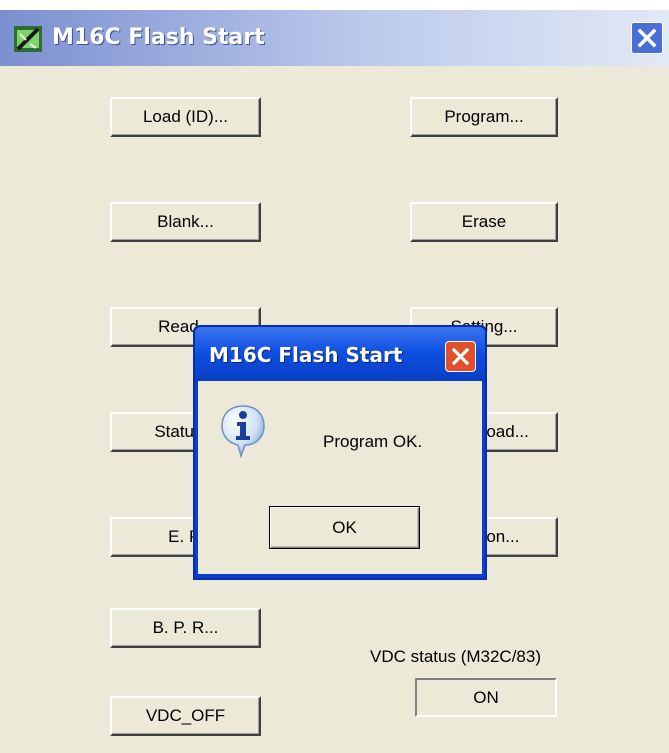 This screenshot has width=669, height=753. Describe the element at coordinates (158, 37) in the screenshot. I see `window-title: M16C Flash Start` at that location.